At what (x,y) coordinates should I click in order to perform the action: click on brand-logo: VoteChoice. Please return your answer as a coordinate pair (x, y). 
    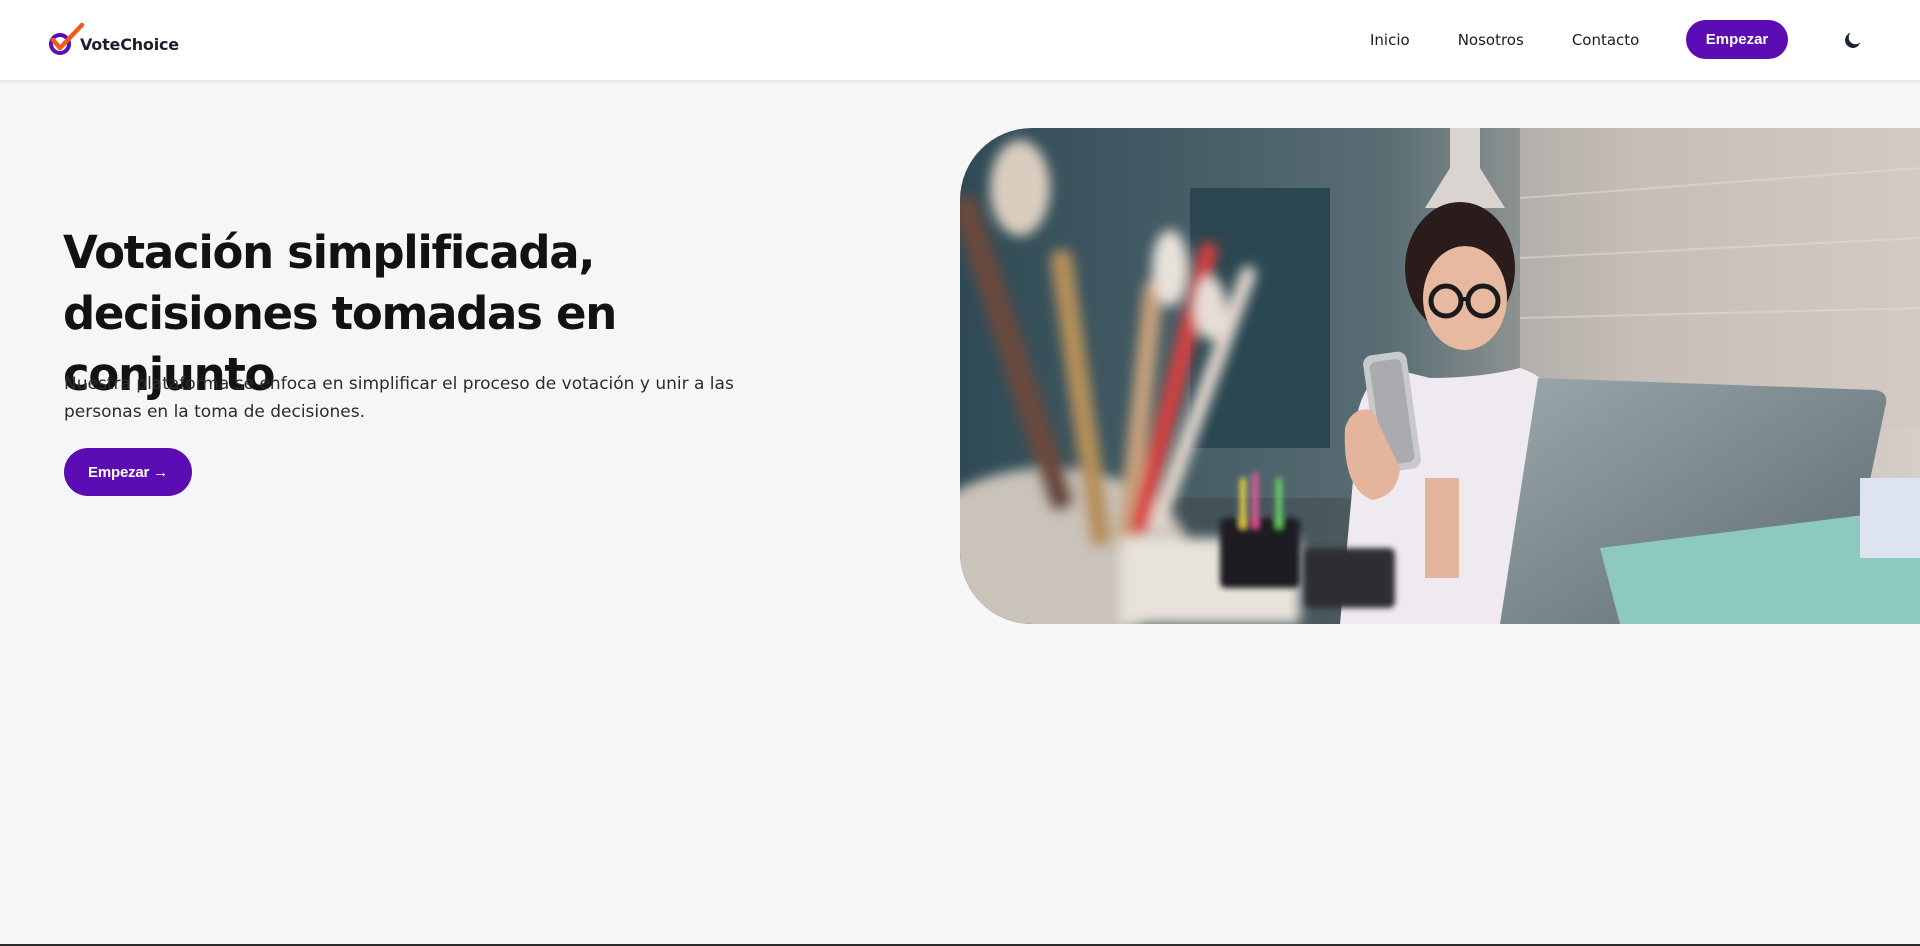
    Looking at the image, I should click on (113, 40).